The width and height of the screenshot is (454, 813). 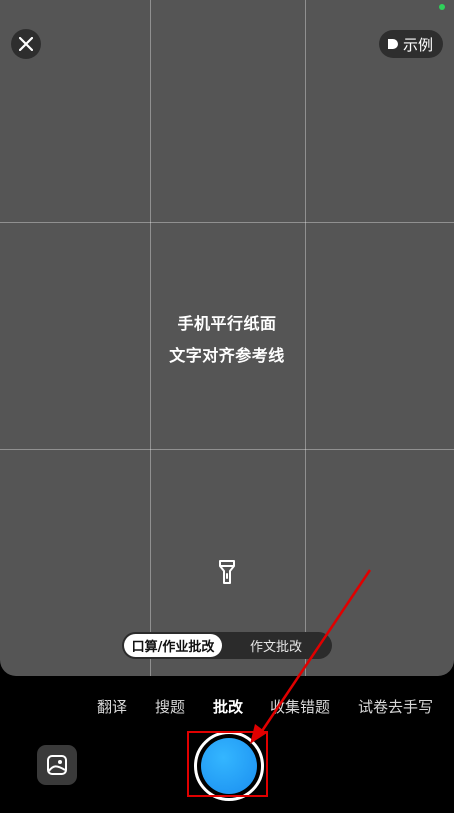 What do you see at coordinates (276, 645) in the screenshot?
I see `mode-option-essay: 作文批改` at bounding box center [276, 645].